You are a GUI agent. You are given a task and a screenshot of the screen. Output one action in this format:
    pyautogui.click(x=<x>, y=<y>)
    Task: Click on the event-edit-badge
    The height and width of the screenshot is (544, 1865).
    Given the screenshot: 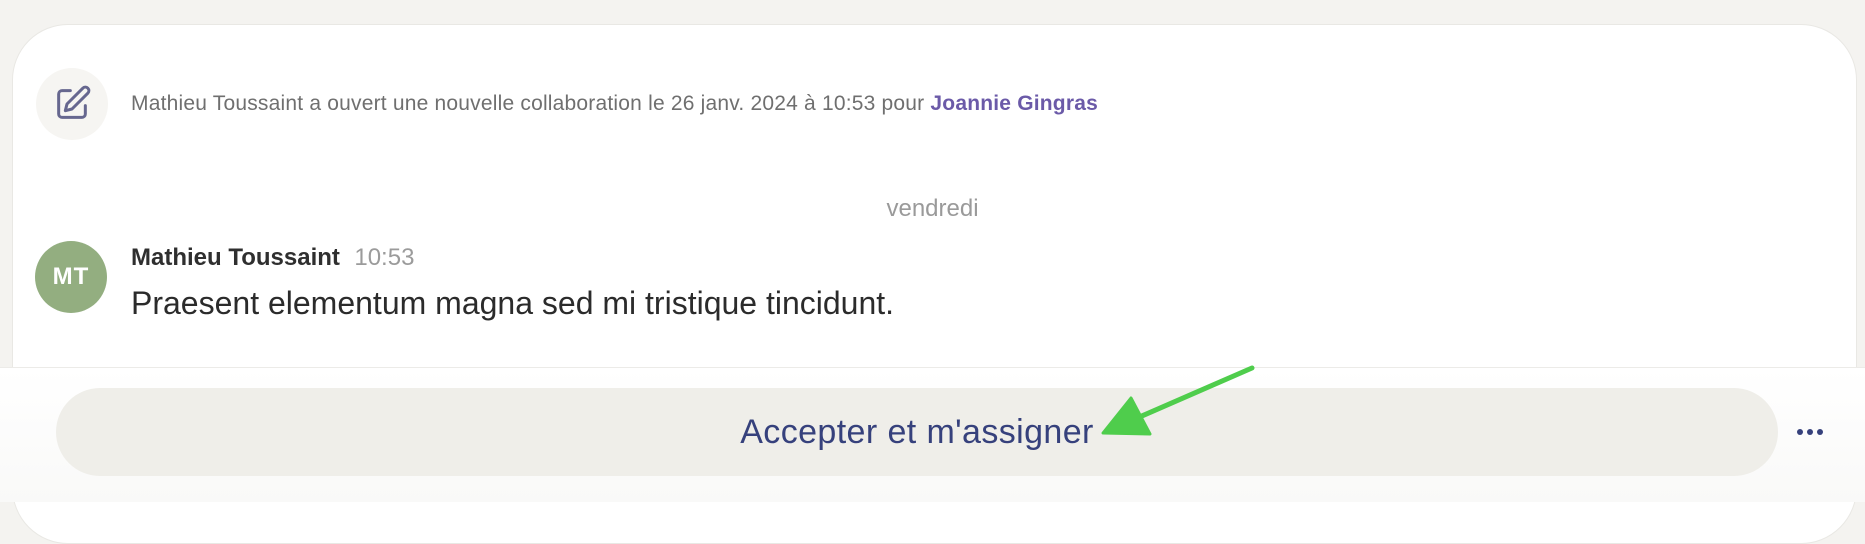 What is the action you would take?
    pyautogui.click(x=72, y=104)
    